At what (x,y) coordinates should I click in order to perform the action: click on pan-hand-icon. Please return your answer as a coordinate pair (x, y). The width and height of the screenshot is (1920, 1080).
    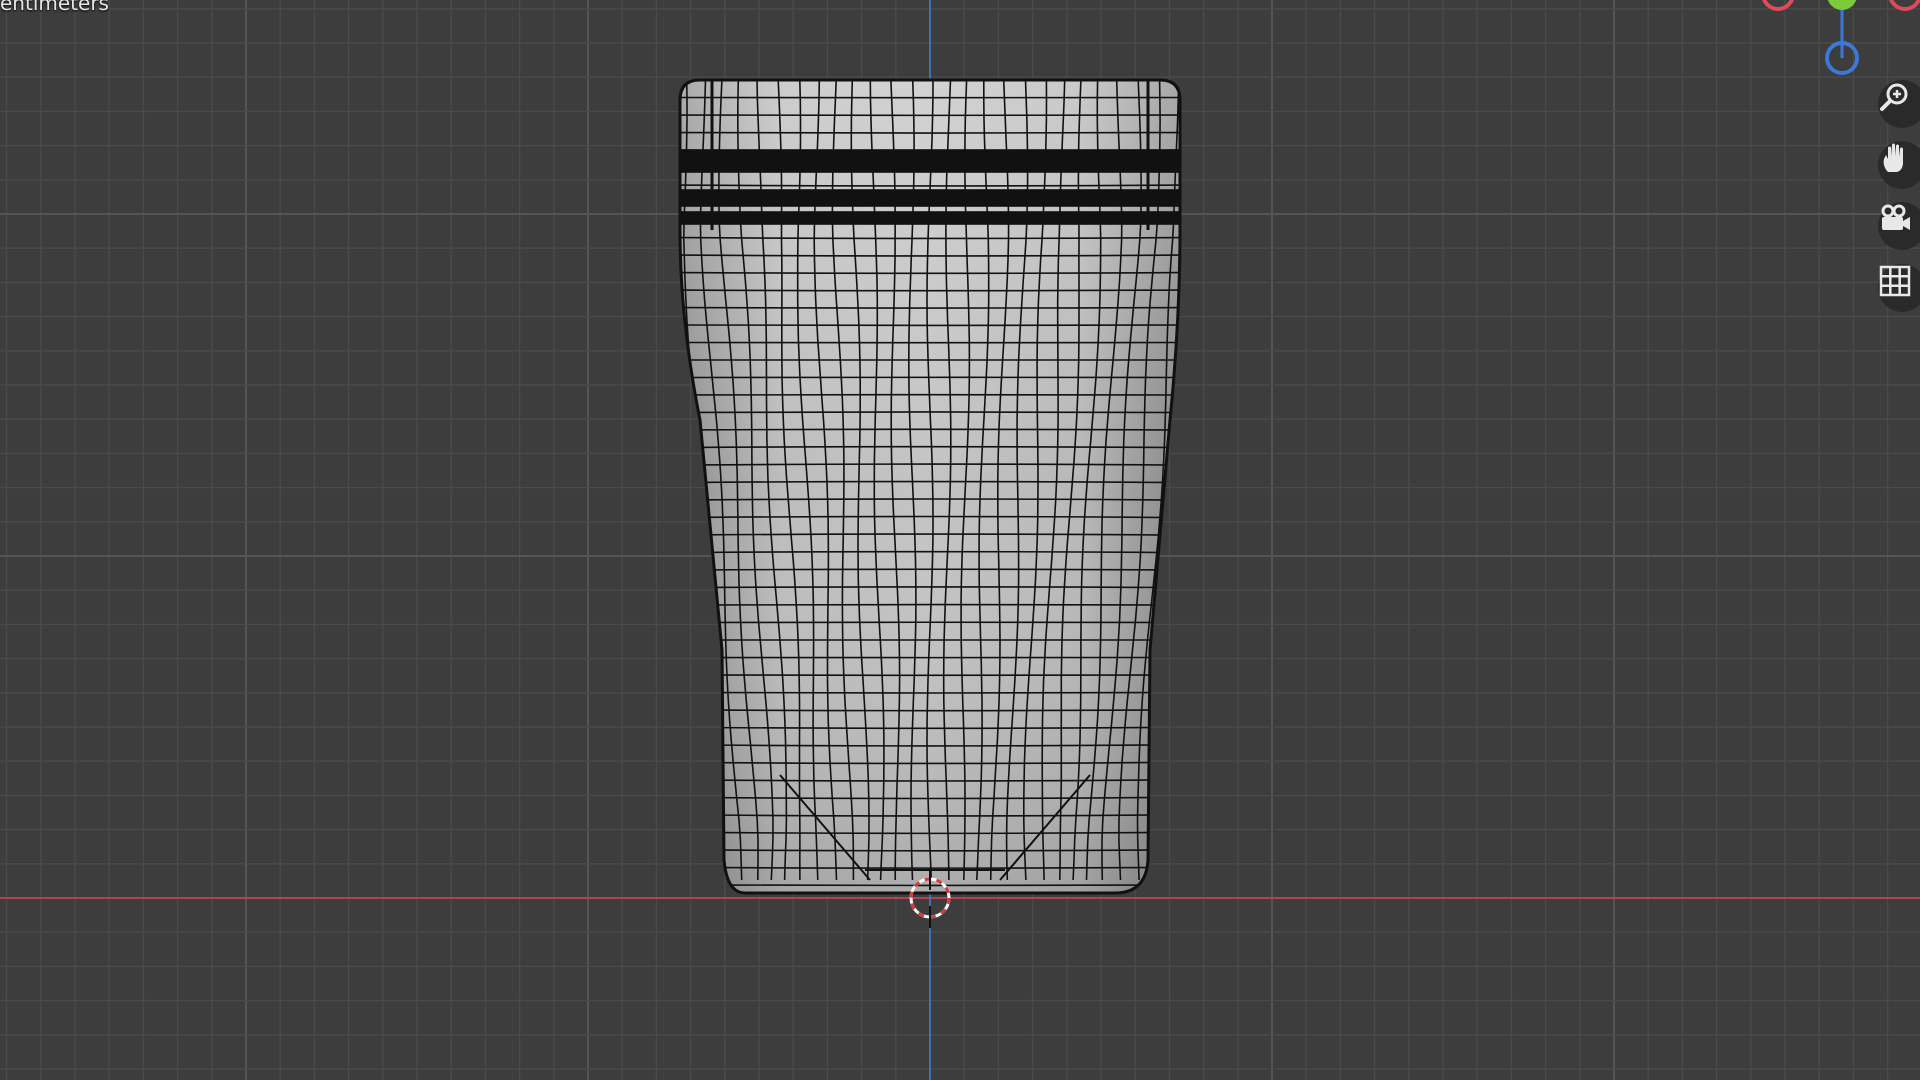
    Looking at the image, I should click on (1893, 157).